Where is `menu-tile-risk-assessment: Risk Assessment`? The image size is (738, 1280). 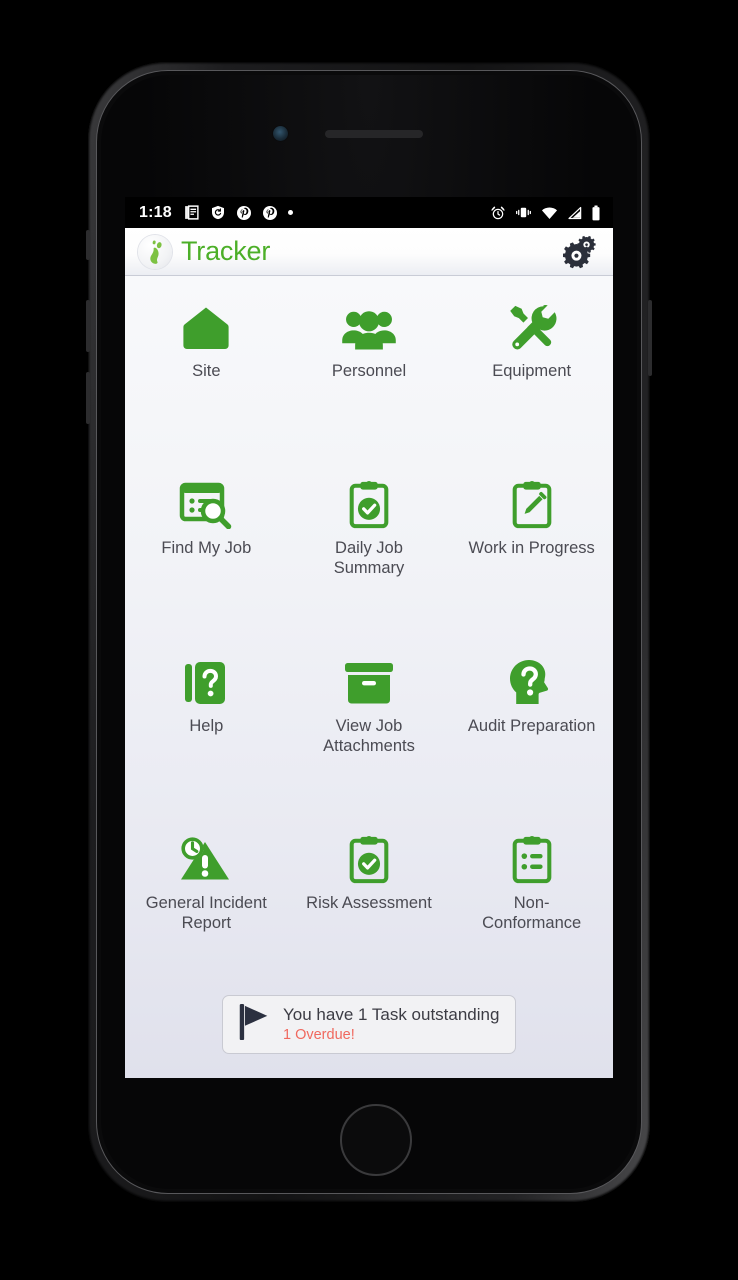
menu-tile-risk-assessment: Risk Assessment is located at coordinates (369, 904).